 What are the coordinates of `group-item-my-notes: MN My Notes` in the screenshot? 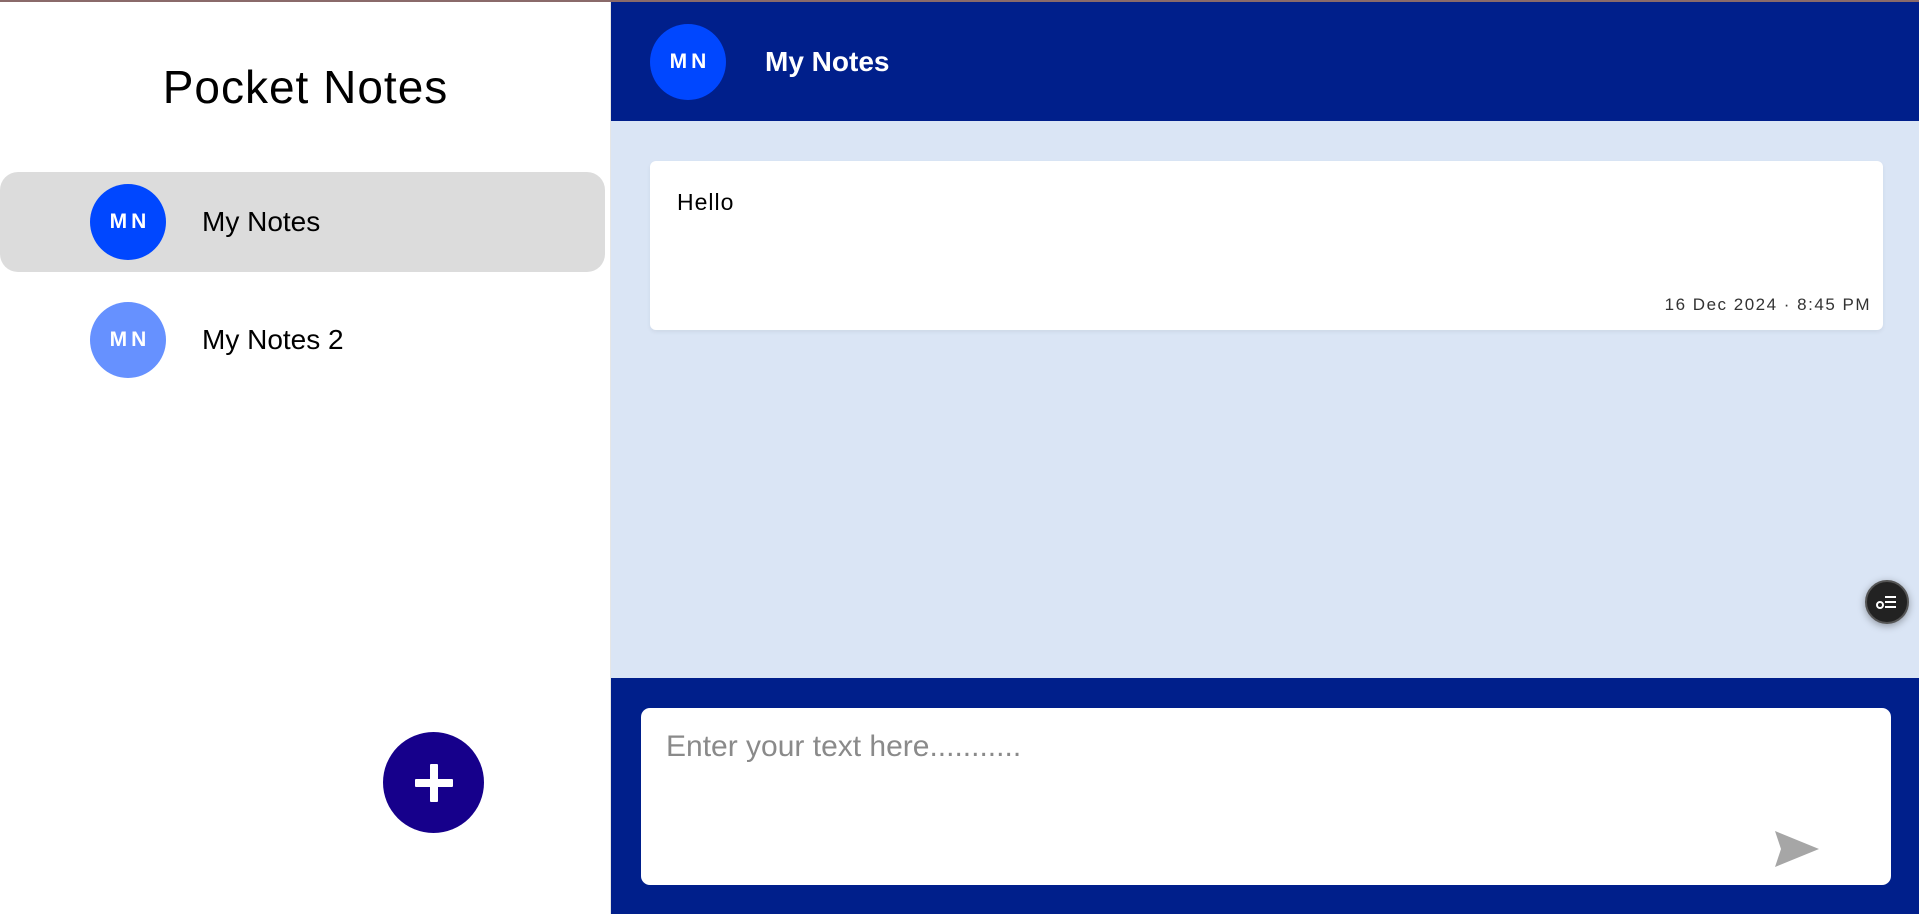 It's located at (302, 222).